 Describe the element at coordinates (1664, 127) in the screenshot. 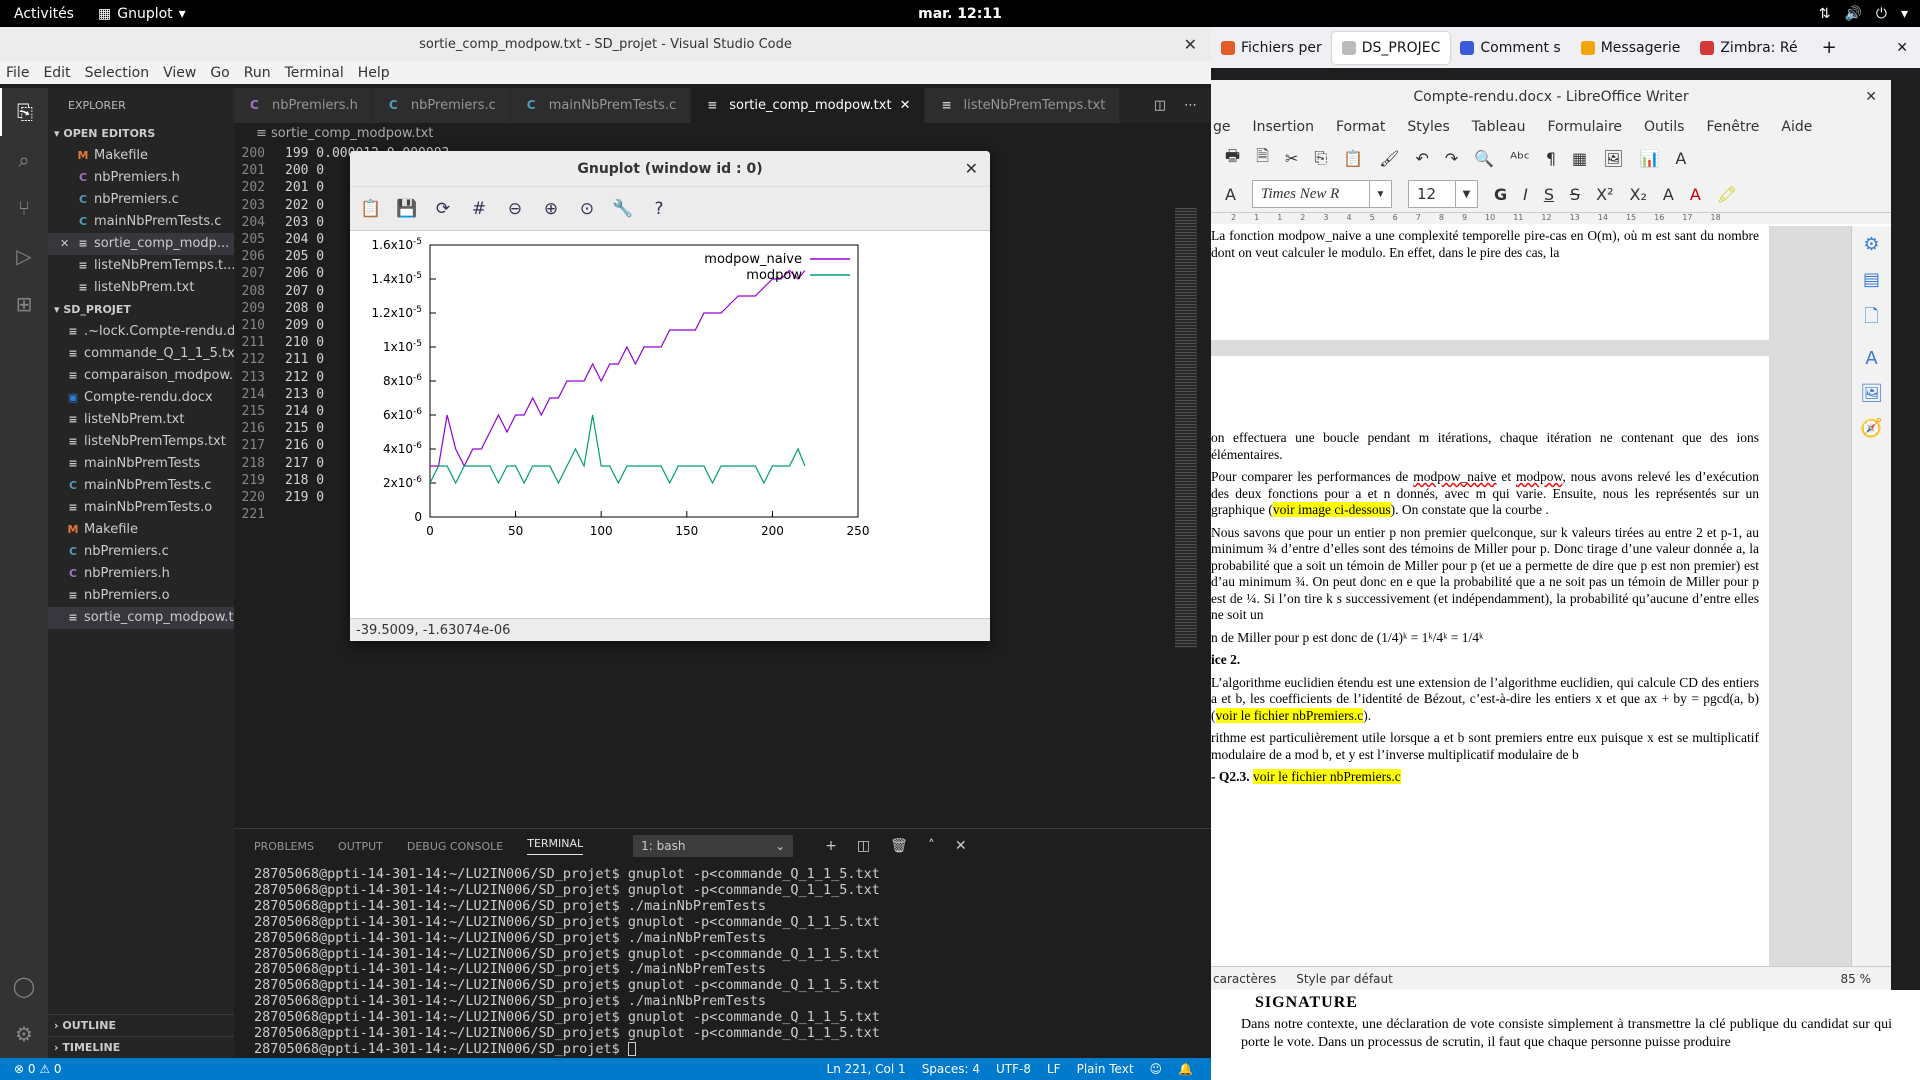

I see `menu-outils: Outils` at that location.